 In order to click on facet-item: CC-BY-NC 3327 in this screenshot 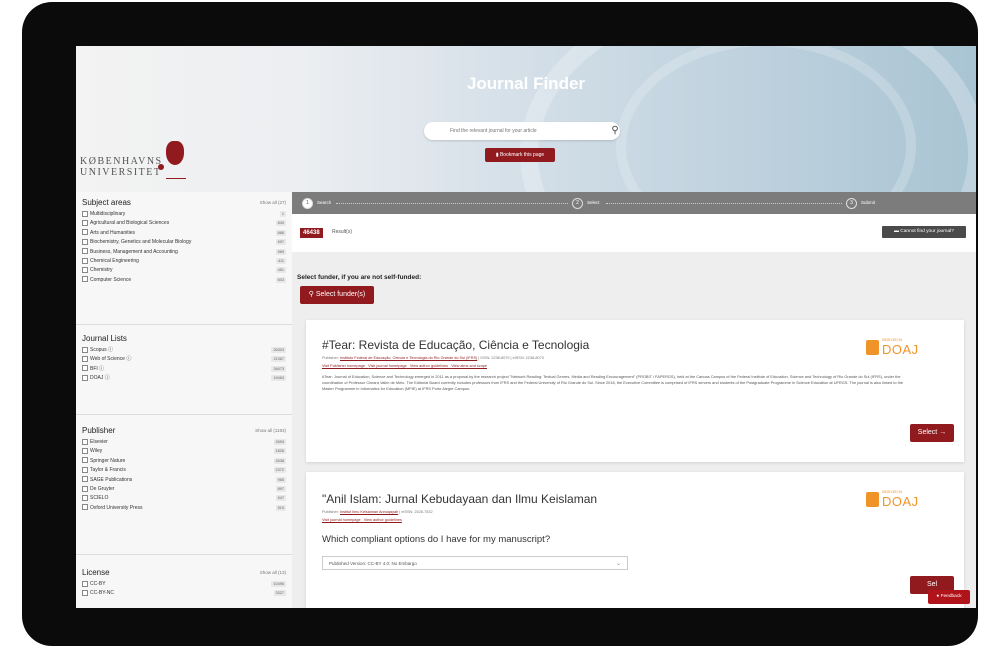, I will do `click(184, 593)`.